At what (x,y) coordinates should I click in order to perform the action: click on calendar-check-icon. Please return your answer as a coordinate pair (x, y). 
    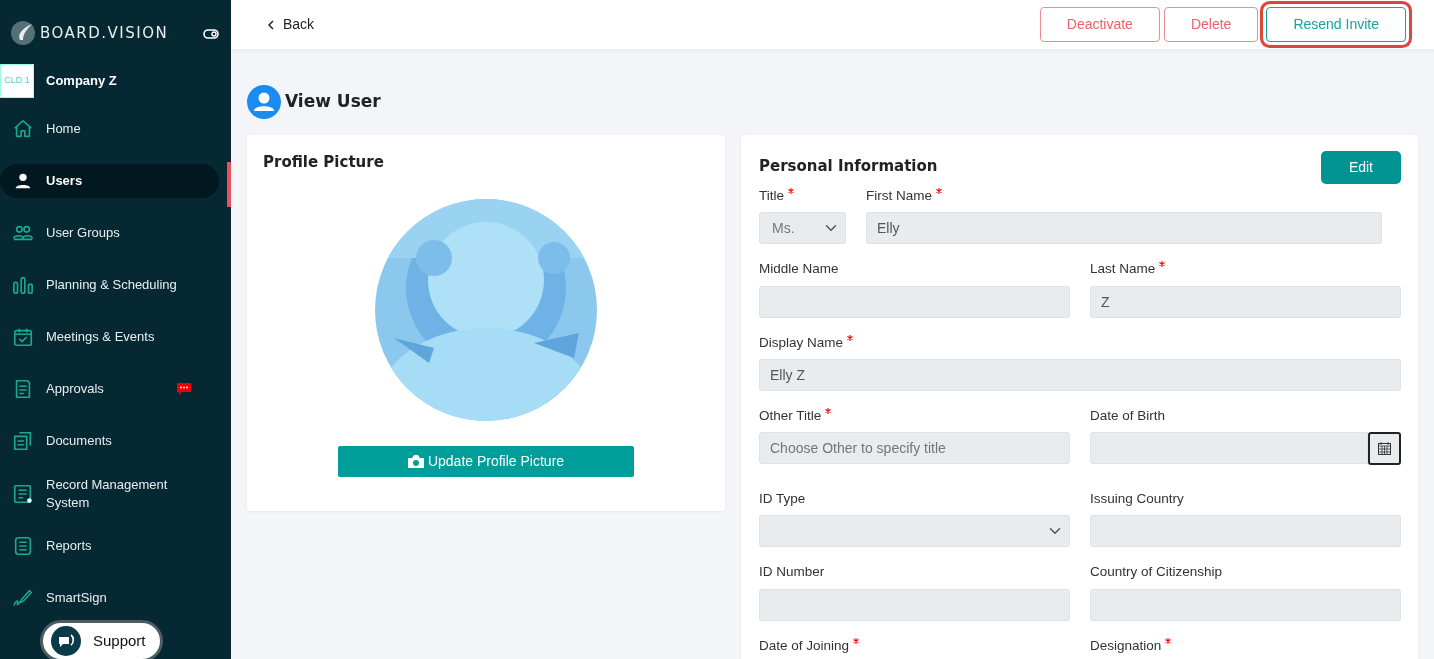
    Looking at the image, I should click on (23, 337).